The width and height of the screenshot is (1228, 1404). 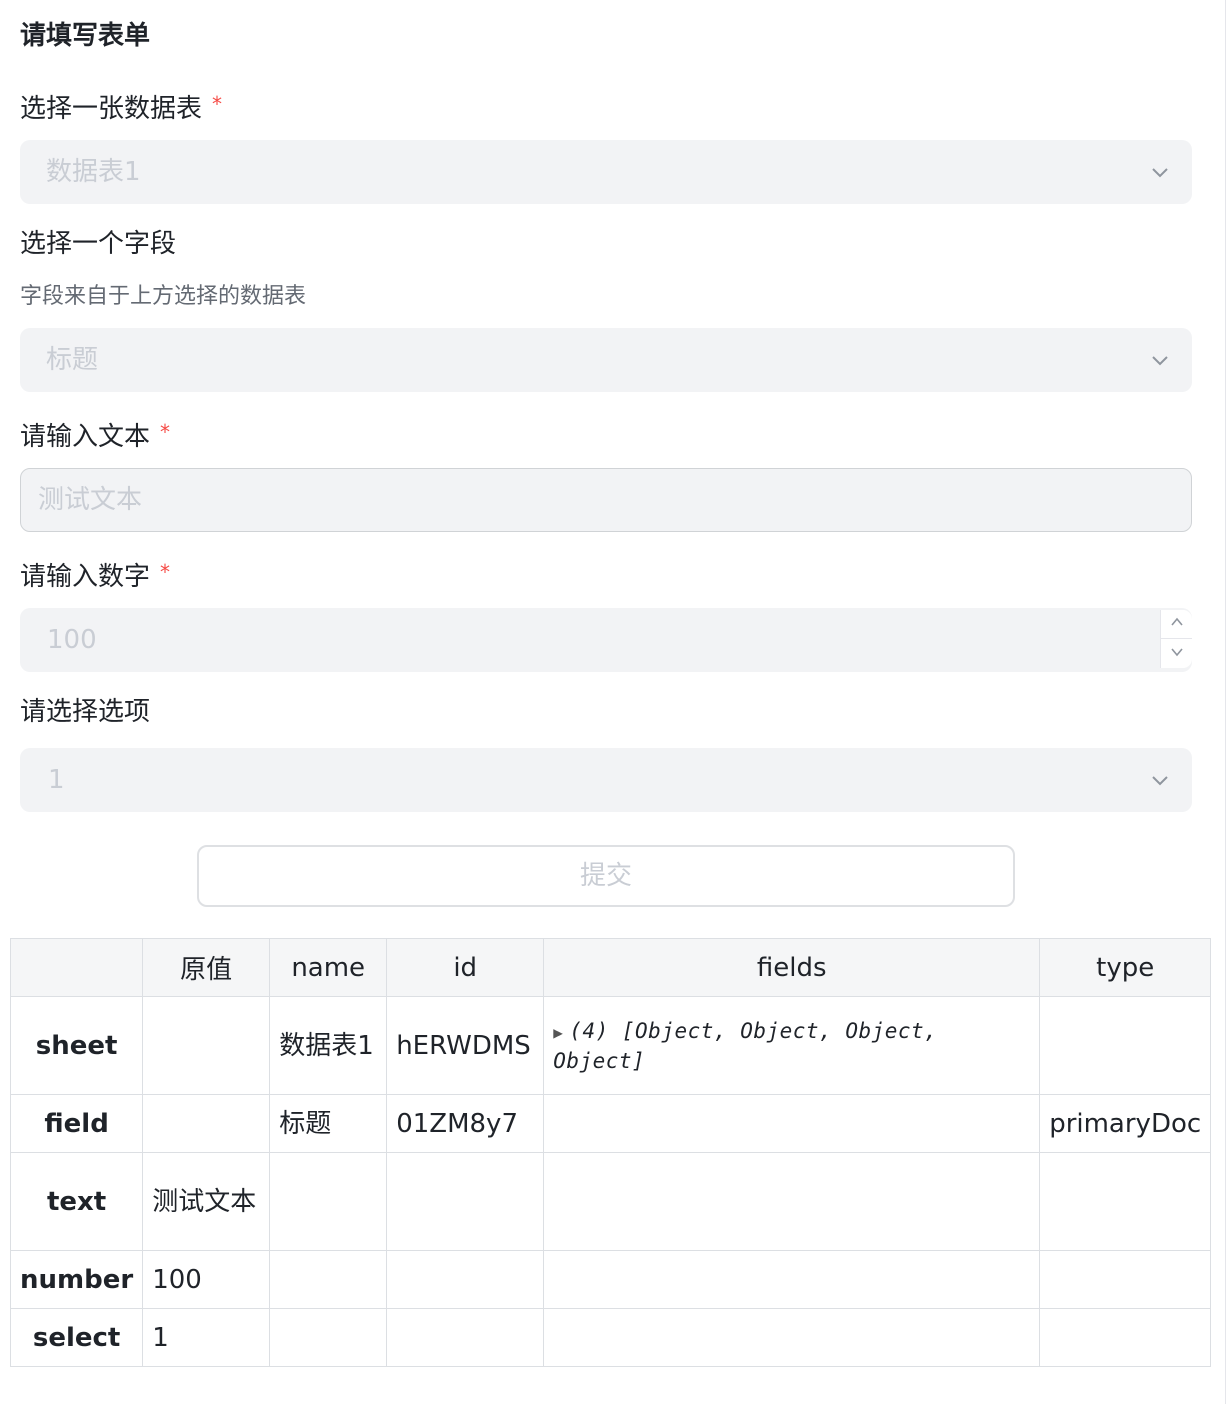 I want to click on option-select-value: 1, so click(x=56, y=780).